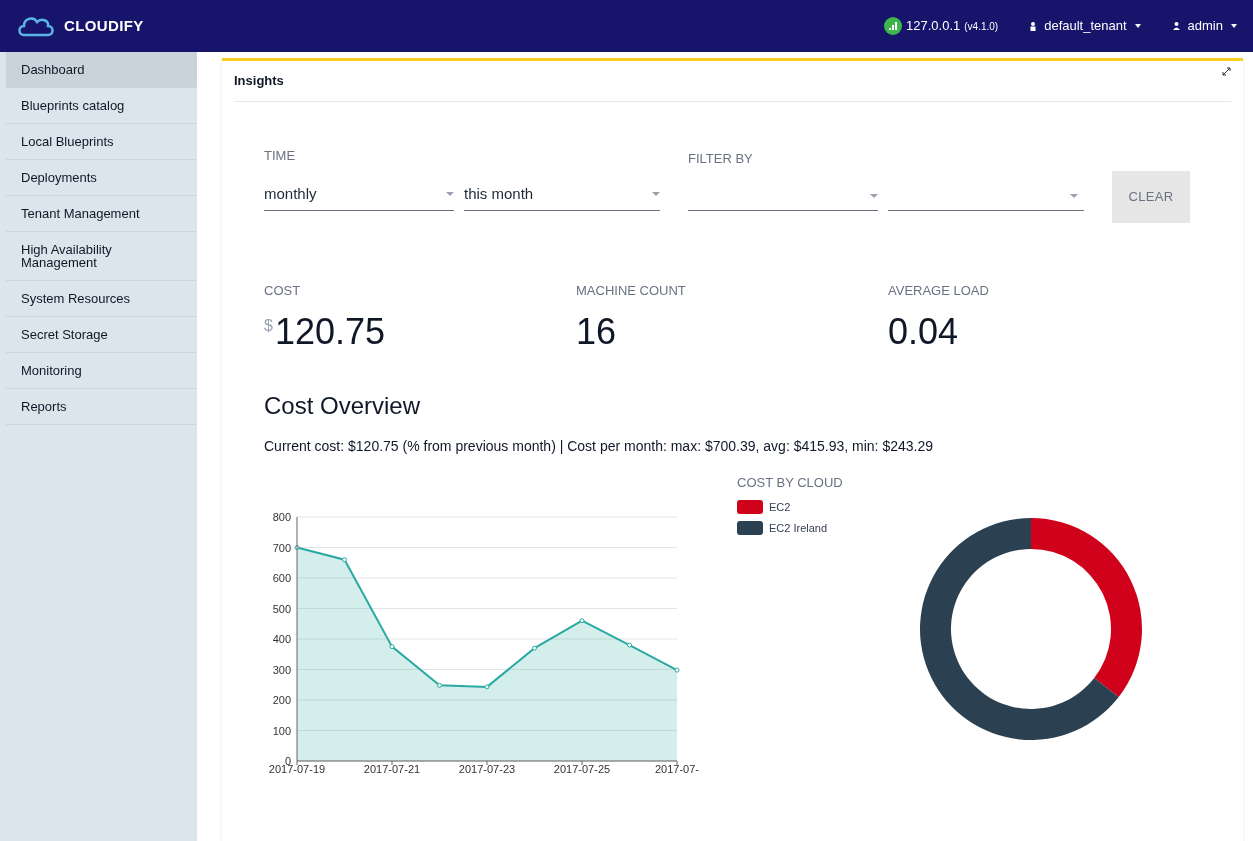 Image resolution: width=1253 pixels, height=841 pixels. What do you see at coordinates (359, 197) in the screenshot?
I see `period-dropdown: monthly` at bounding box center [359, 197].